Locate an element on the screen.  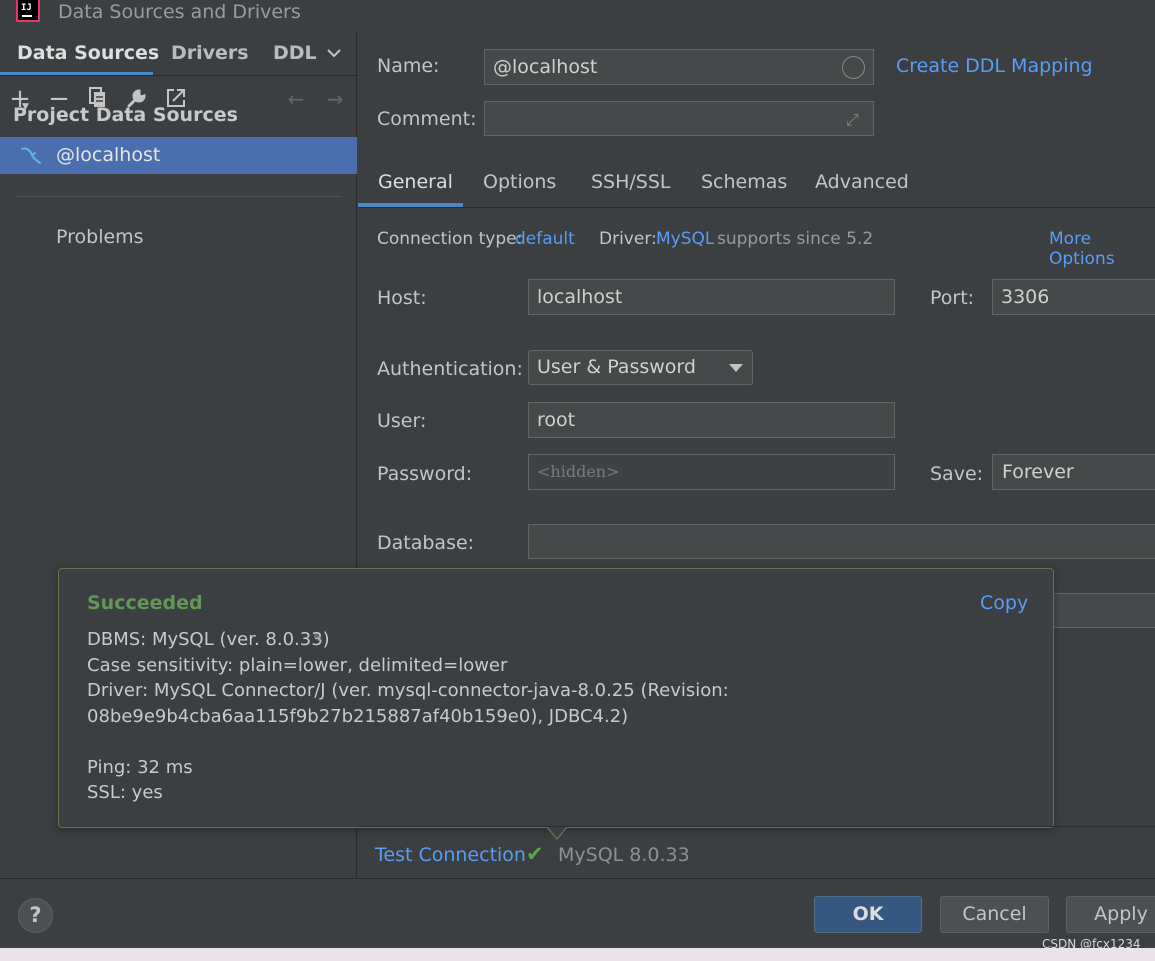
divider is located at coordinates (179, 196).